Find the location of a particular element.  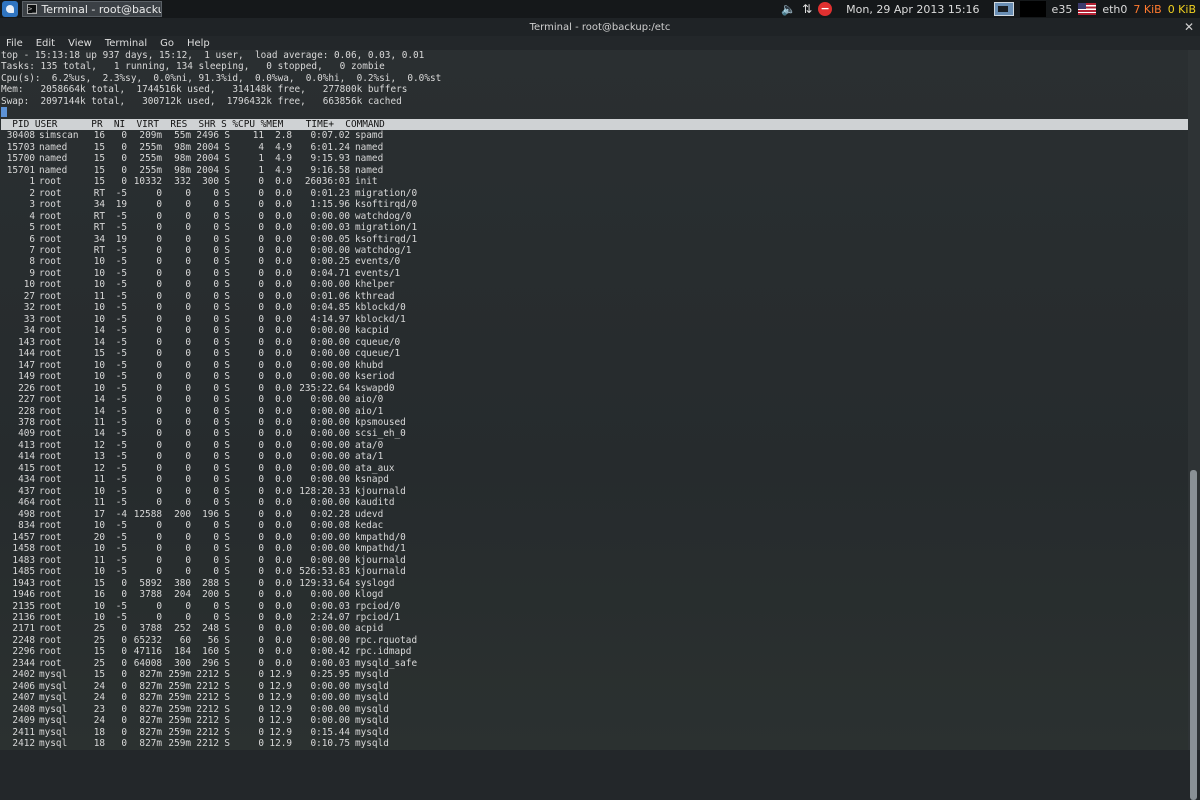

process-cell-time: 0:00.08 is located at coordinates (330, 526).